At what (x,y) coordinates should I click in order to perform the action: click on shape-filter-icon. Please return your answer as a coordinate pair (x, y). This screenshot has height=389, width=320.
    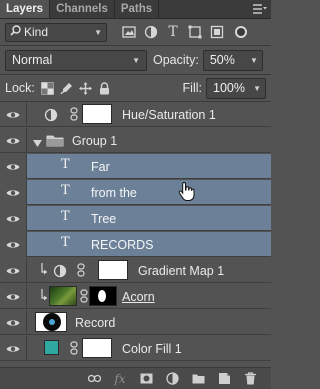
    Looking at the image, I should click on (195, 32).